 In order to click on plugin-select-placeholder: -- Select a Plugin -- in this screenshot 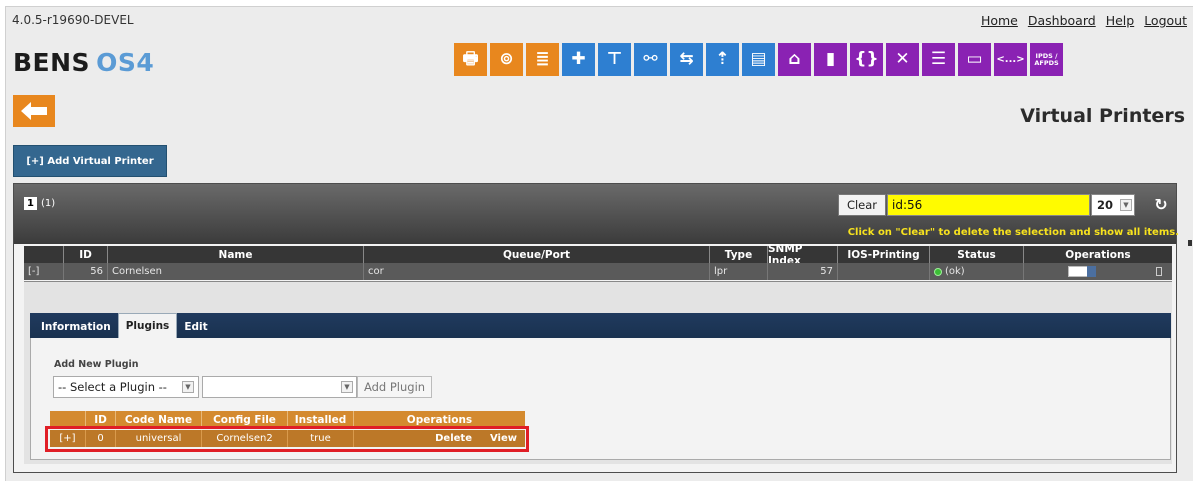, I will do `click(112, 387)`.